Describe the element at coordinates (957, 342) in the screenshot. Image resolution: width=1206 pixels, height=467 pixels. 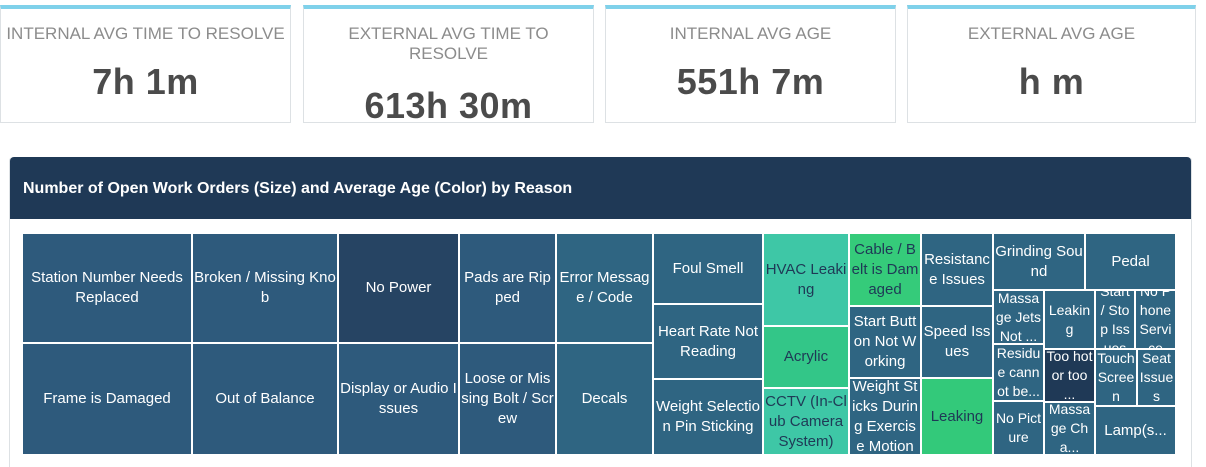
I see `treemap-tile: Speed Issues` at that location.